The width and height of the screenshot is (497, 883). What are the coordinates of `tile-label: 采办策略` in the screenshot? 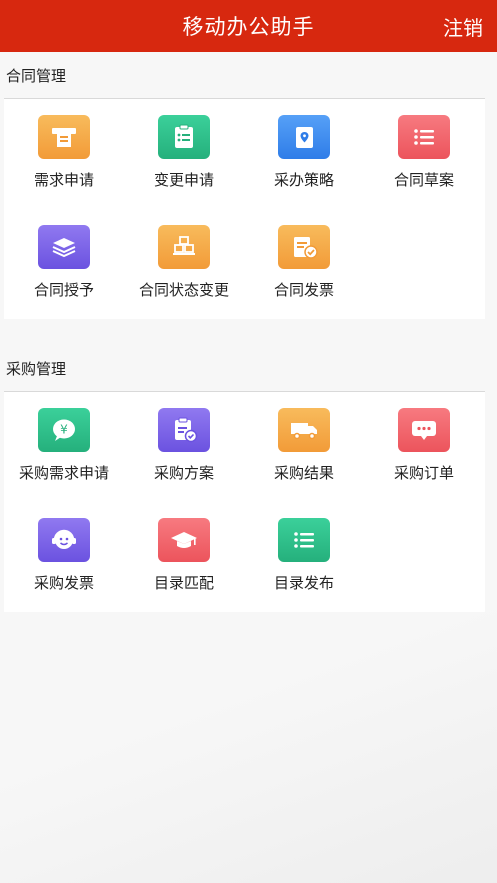 It's located at (303, 180).